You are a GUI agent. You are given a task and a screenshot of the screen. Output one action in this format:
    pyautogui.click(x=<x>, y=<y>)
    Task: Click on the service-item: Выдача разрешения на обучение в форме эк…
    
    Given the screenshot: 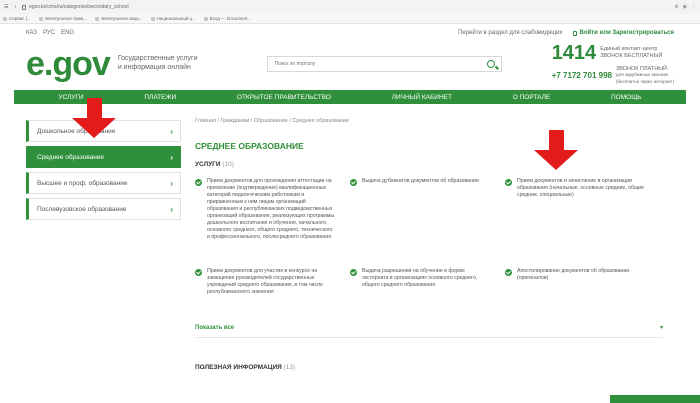 What is the action you would take?
    pyautogui.click(x=427, y=294)
    